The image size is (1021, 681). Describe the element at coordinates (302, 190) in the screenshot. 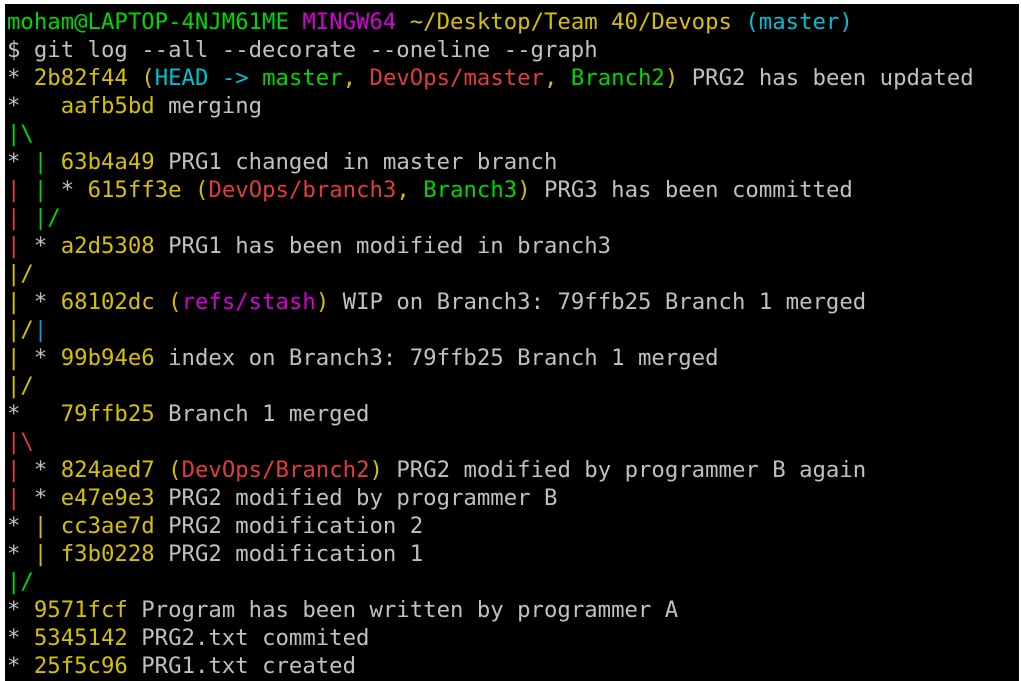

I see `terminal-text: DevOps/branch3` at that location.